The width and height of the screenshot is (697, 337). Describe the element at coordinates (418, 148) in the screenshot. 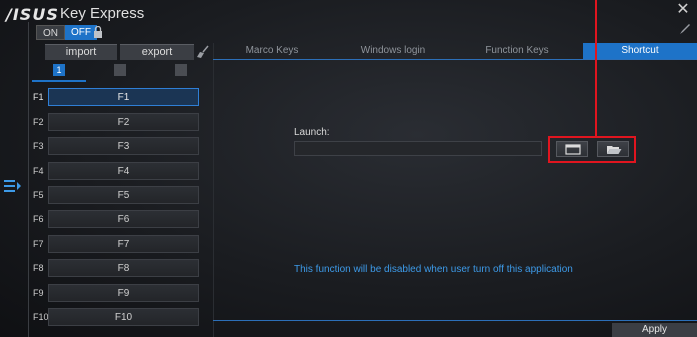

I see `launch-input` at that location.